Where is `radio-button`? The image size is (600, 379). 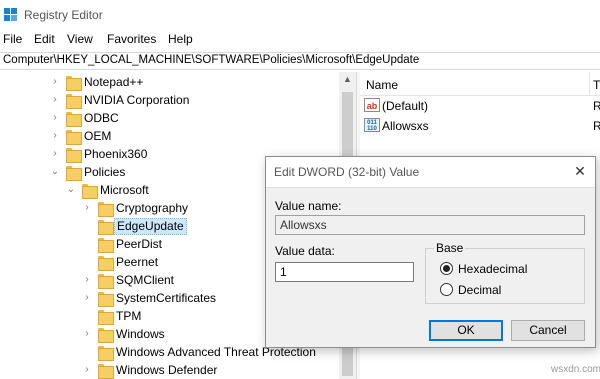
radio-button is located at coordinates (446, 289).